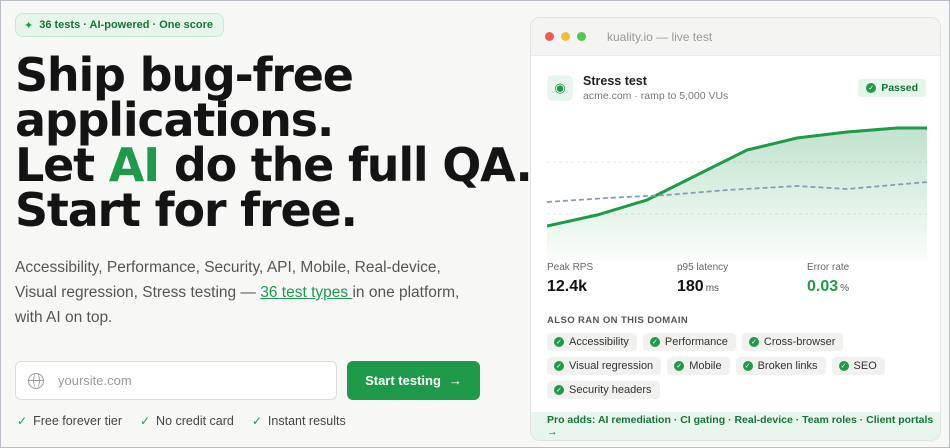 This screenshot has width=950, height=448. I want to click on site-url-placeholder: yoursite.com, so click(95, 380).